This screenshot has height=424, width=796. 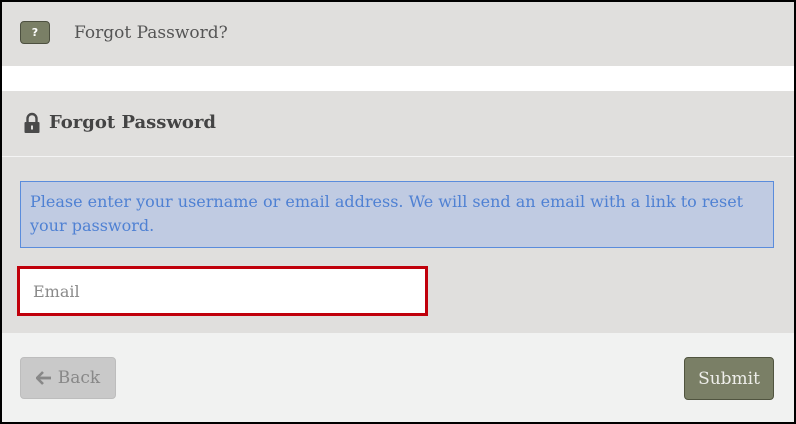 What do you see at coordinates (729, 378) in the screenshot?
I see `submit-button: Submit` at bounding box center [729, 378].